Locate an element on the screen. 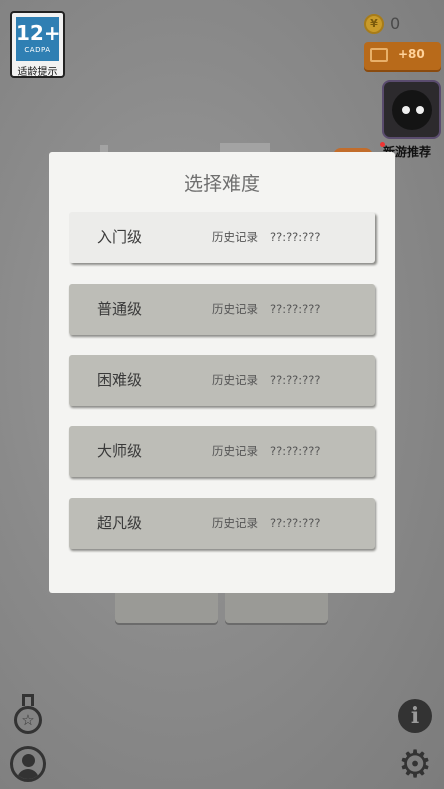 This screenshot has height=789, width=444. age-rating-badge: 12+ CADPA 适龄提示 is located at coordinates (37, 44).